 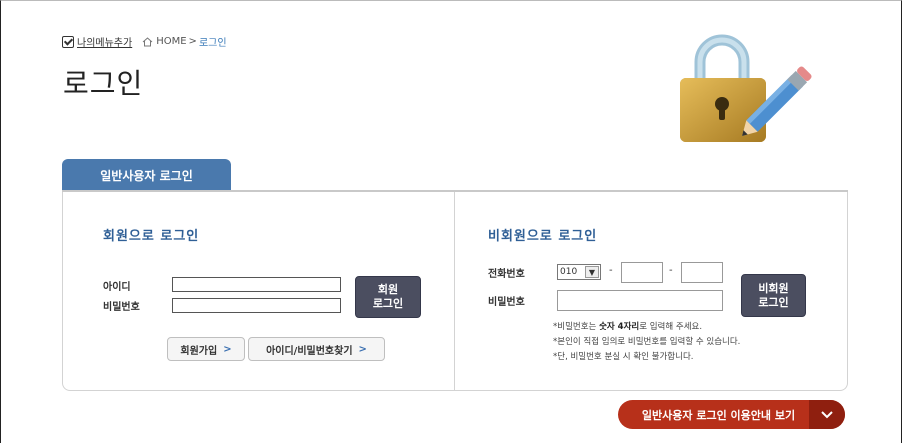 I want to click on note-line-3: *단, 비밀번호 분실 시 확인 불가합니다., so click(x=623, y=357).